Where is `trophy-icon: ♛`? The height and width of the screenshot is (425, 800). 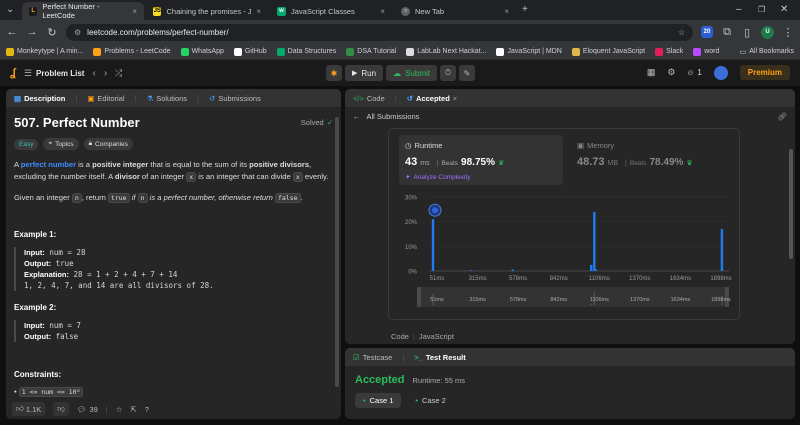
trophy-icon: ♛ is located at coordinates (501, 163).